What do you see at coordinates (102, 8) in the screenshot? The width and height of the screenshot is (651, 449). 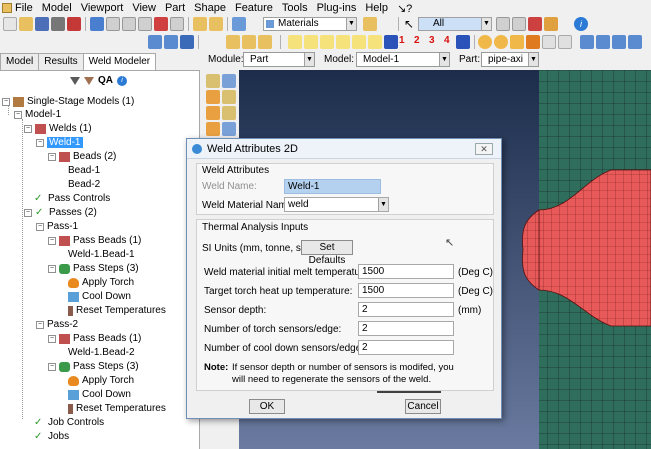 I see `menu-viewport: Viewport` at bounding box center [102, 8].